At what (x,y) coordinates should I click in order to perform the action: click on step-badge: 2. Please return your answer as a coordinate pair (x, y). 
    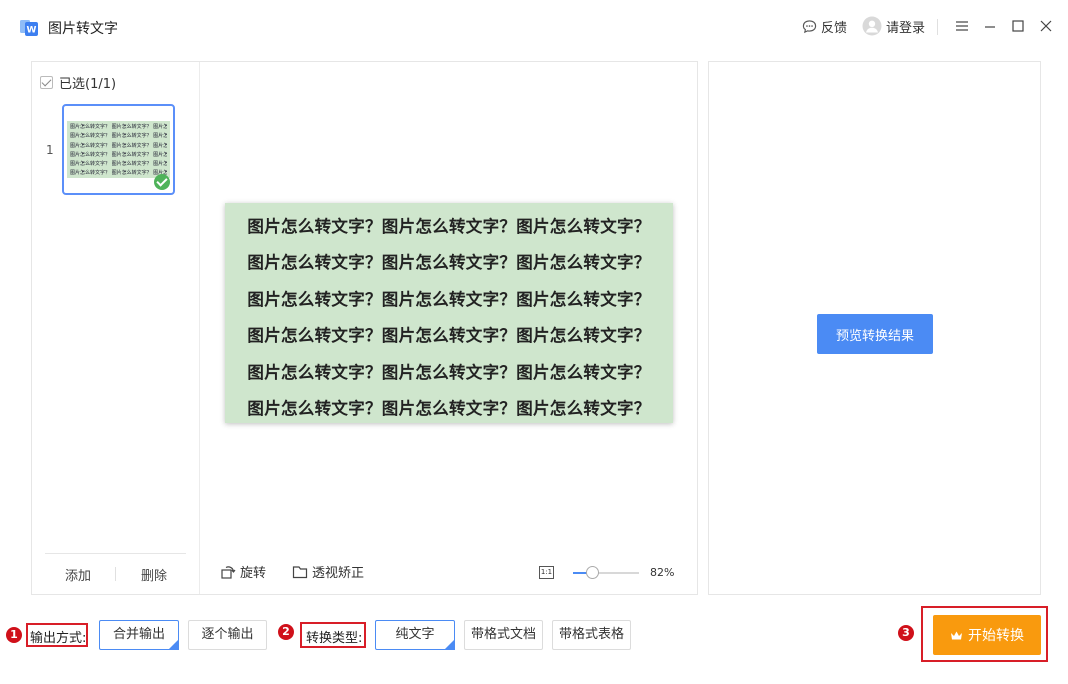
    Looking at the image, I should click on (286, 632).